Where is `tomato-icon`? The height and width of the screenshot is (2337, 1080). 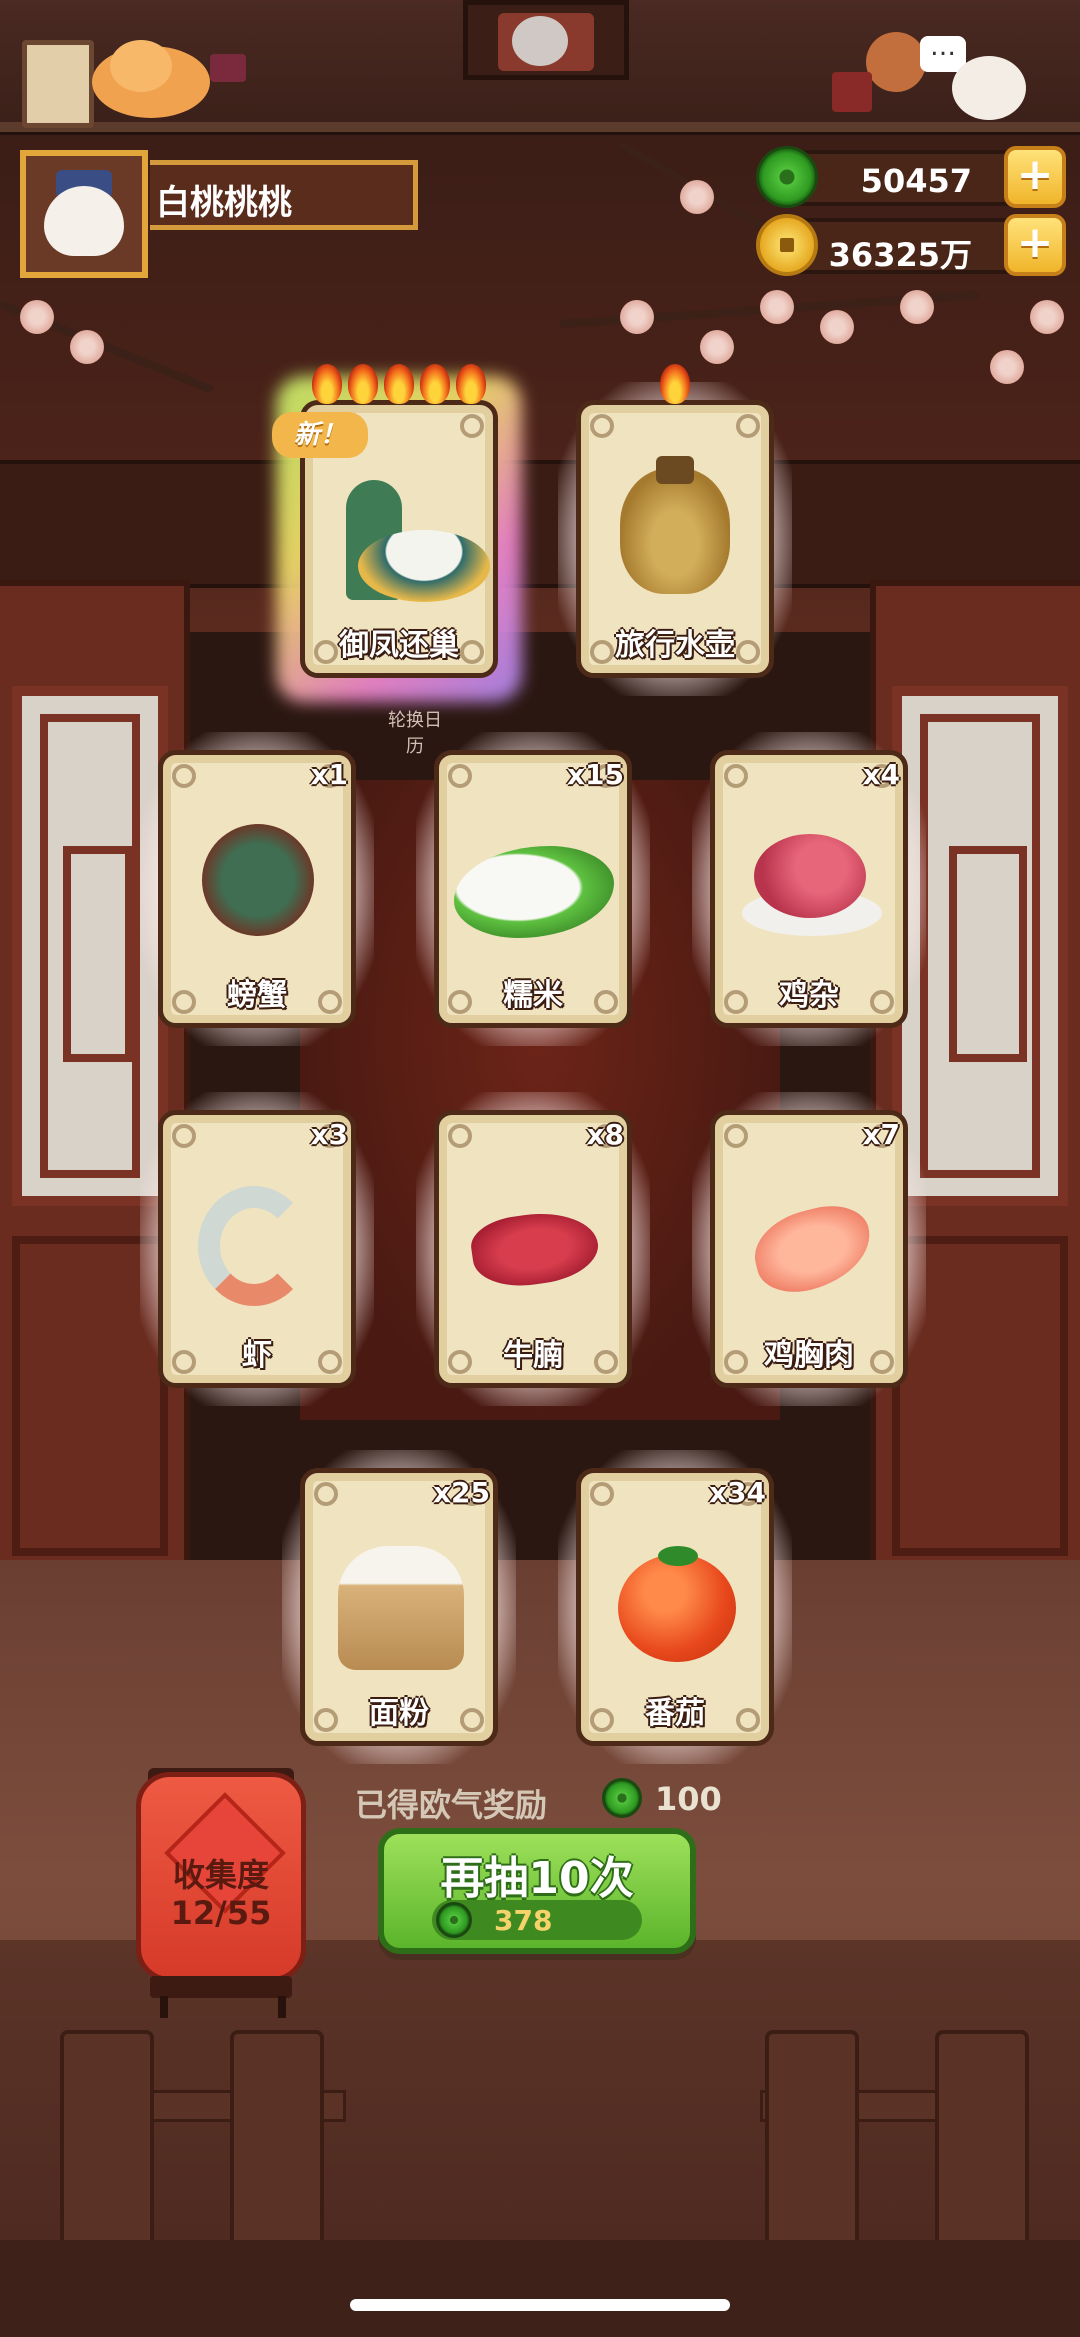
tomato-icon is located at coordinates (677, 1608).